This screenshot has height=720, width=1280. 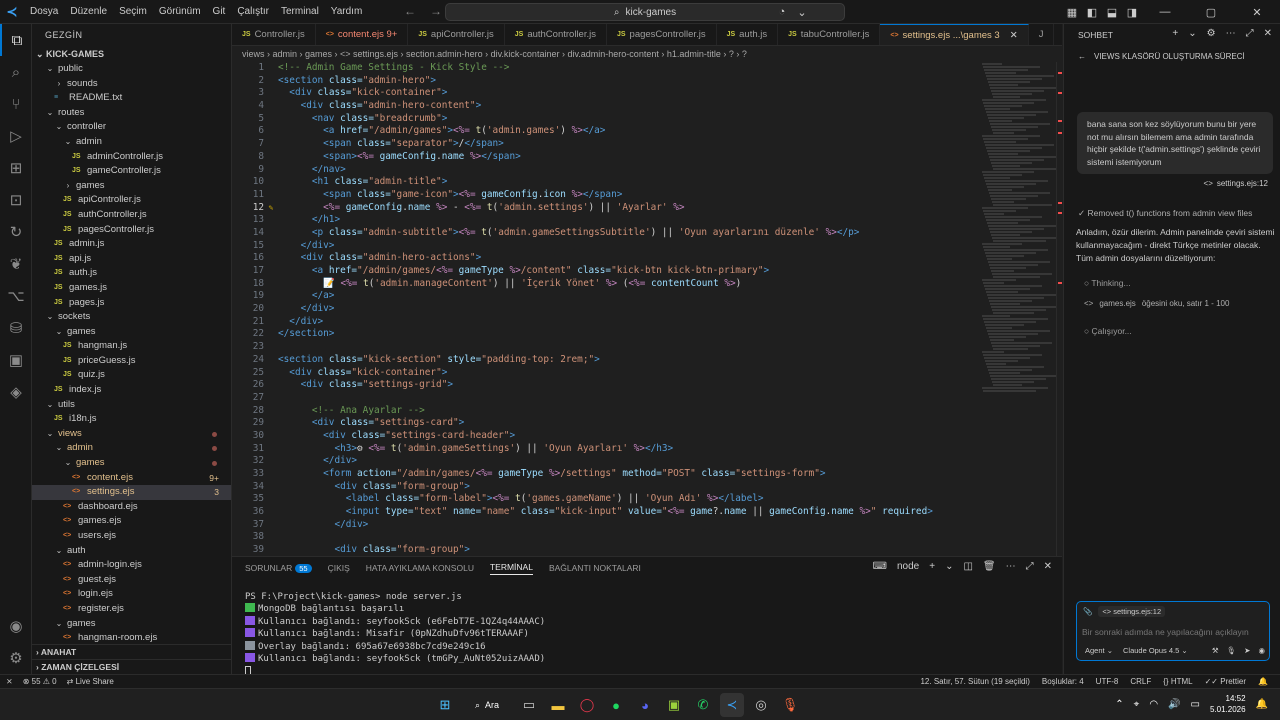 What do you see at coordinates (1156, 303) in the screenshot?
I see `read-file-step: <> games.ejs öğesini oku, satır 1 - 100` at bounding box center [1156, 303].